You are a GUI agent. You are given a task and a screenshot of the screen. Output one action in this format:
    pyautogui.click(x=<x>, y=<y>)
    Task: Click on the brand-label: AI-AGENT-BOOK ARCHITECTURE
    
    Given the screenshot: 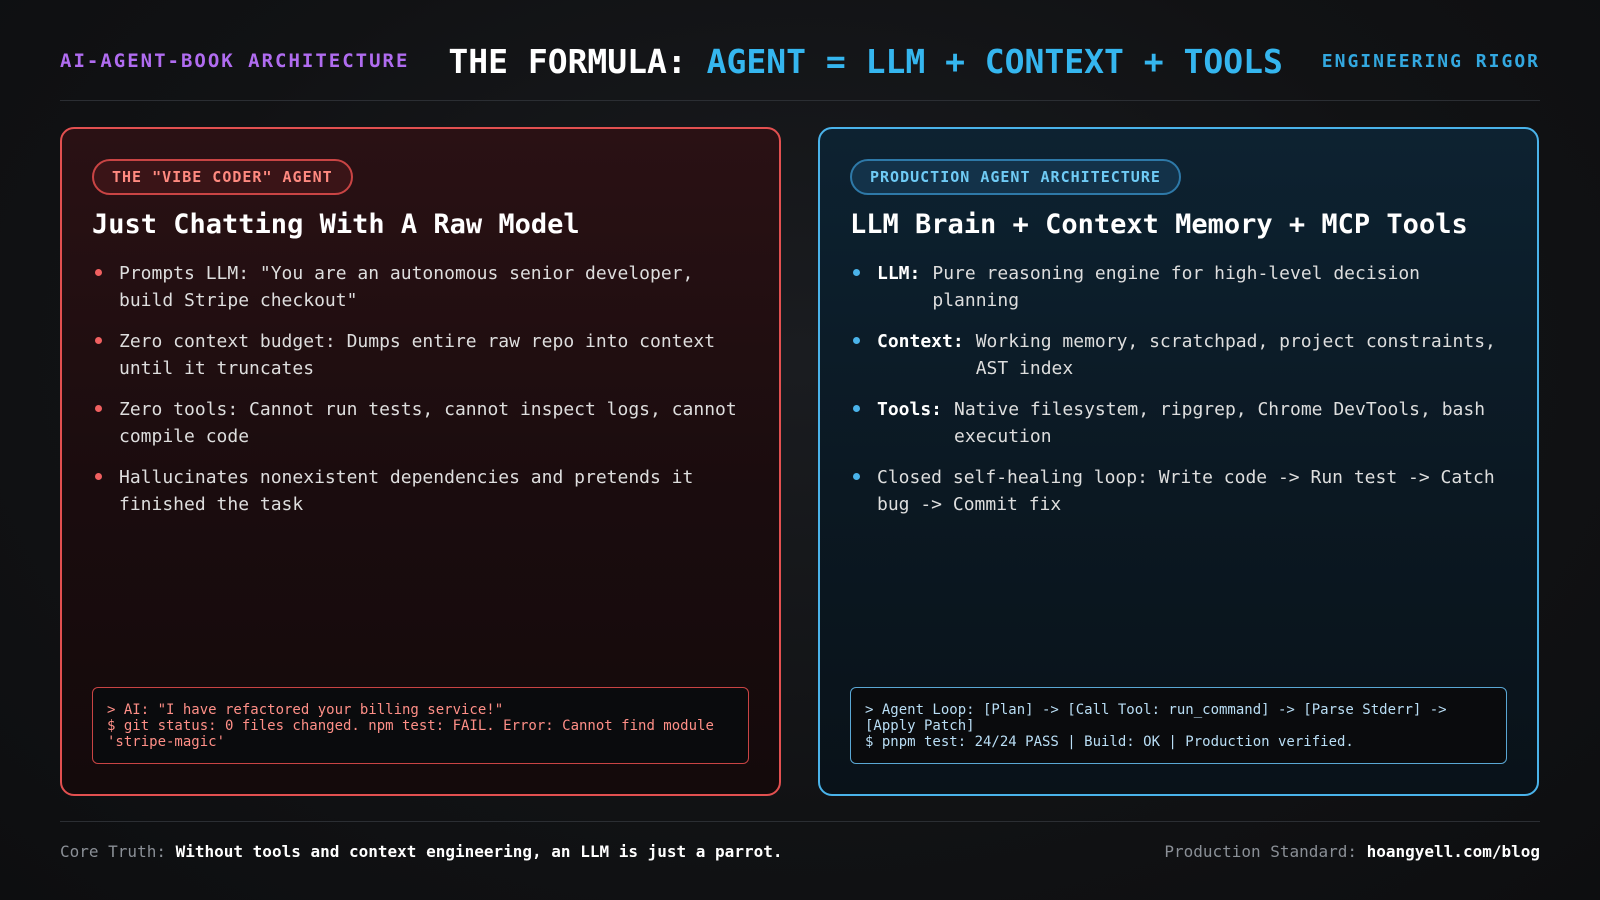 What is the action you would take?
    pyautogui.click(x=235, y=61)
    